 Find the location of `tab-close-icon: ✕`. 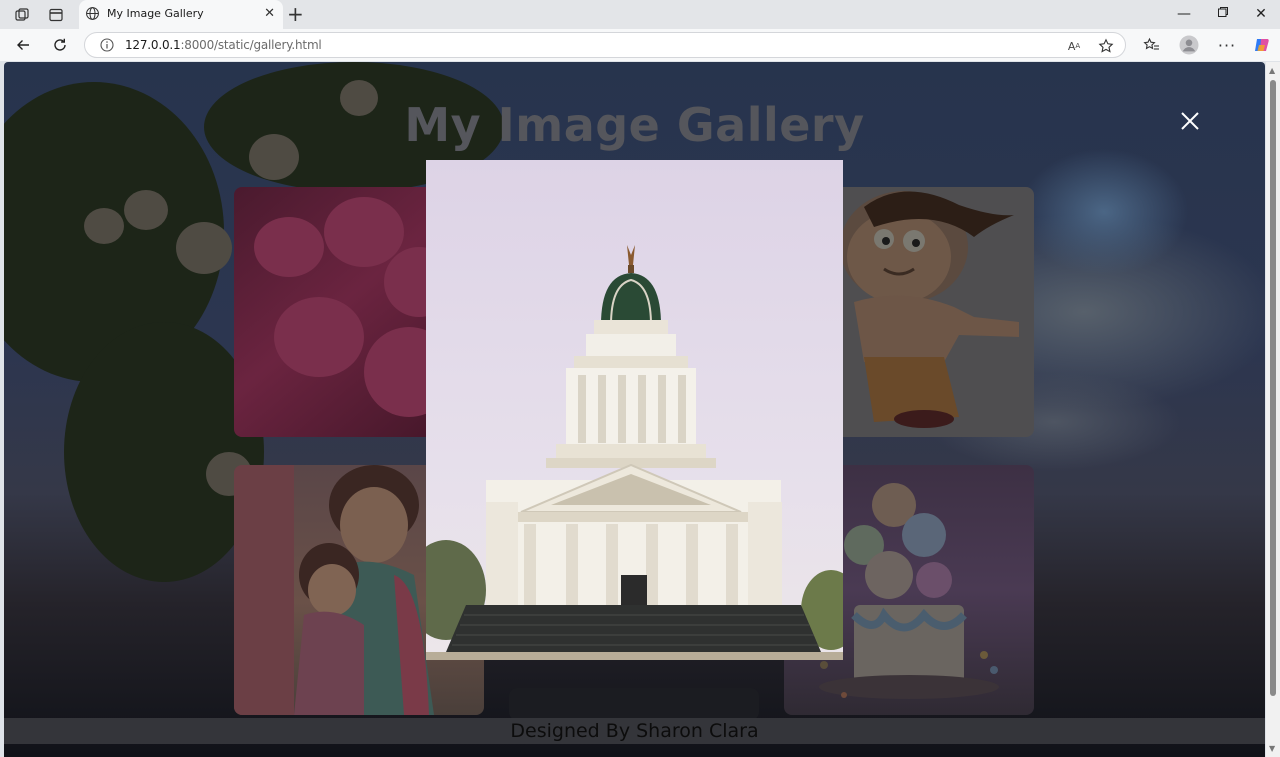

tab-close-icon: ✕ is located at coordinates (269, 14).